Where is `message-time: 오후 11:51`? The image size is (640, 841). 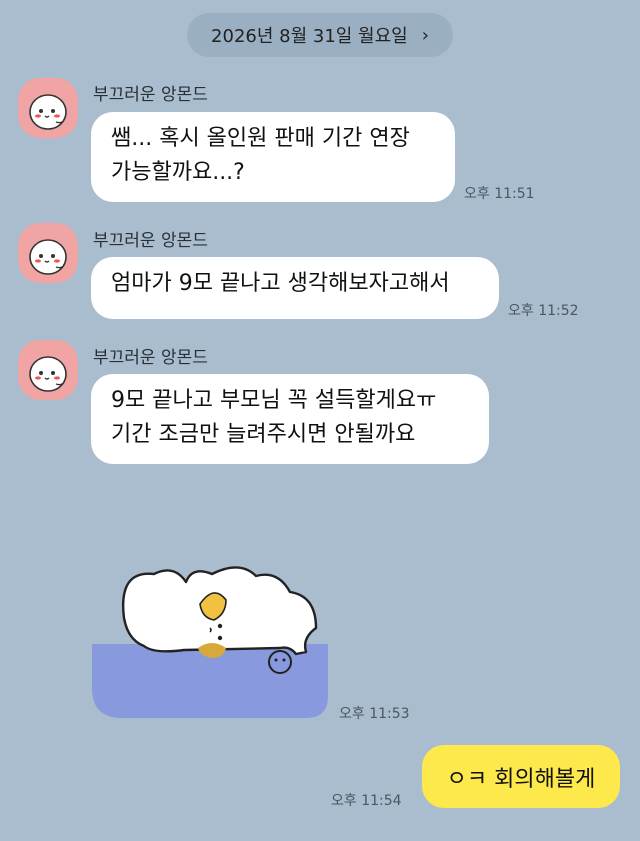 message-time: 오후 11:51 is located at coordinates (499, 194).